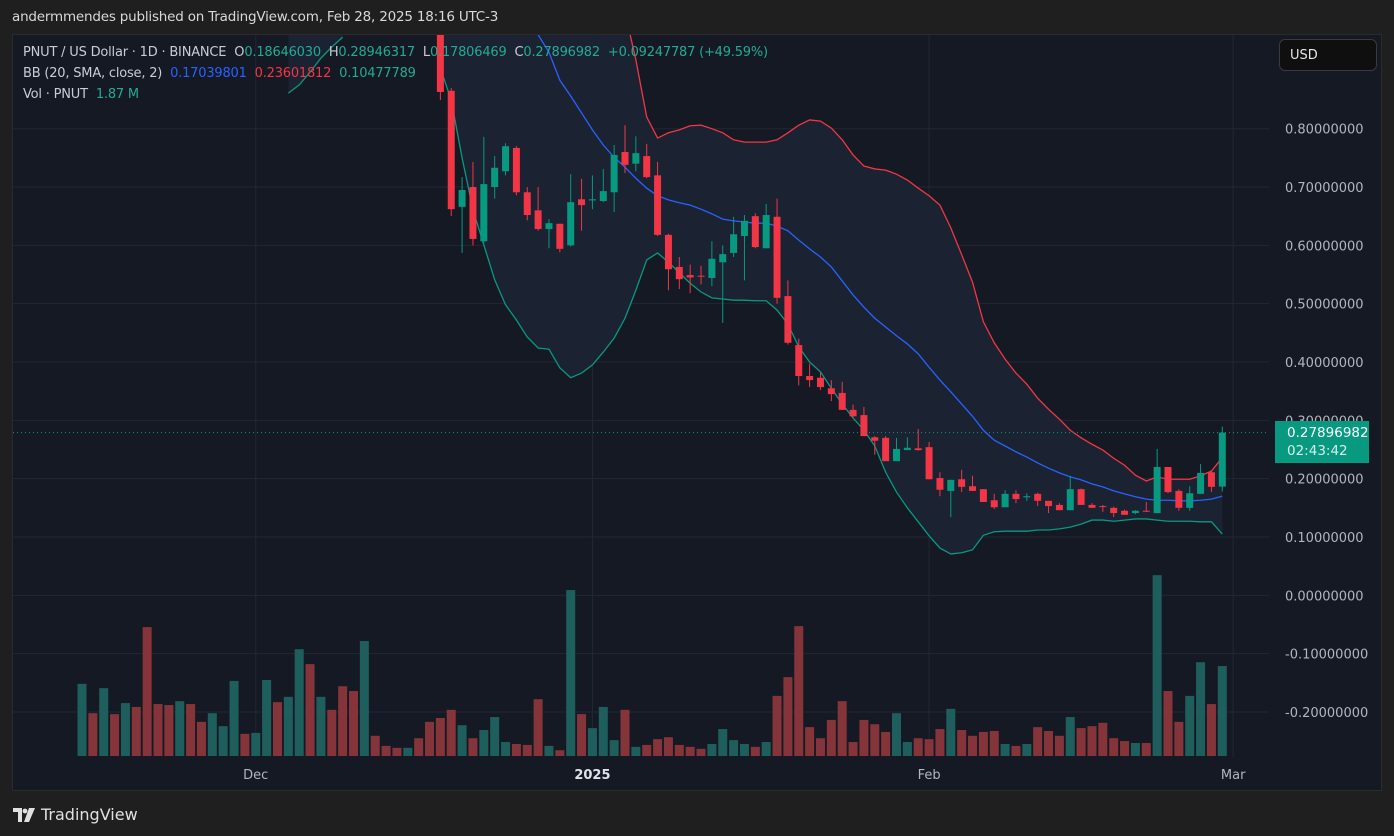 The width and height of the screenshot is (1394, 836). I want to click on volume-legend: Vol · PNUT 1.87 M, so click(83, 94).